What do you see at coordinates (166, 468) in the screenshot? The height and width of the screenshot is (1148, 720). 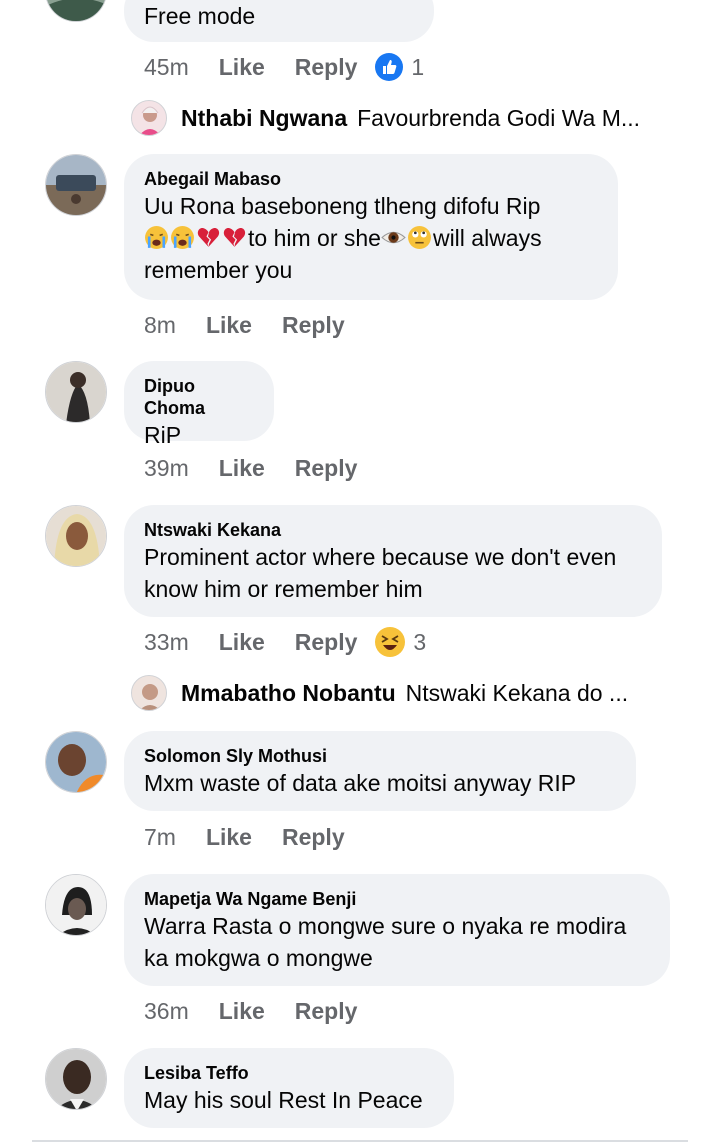 I see `comment-time: 39m` at bounding box center [166, 468].